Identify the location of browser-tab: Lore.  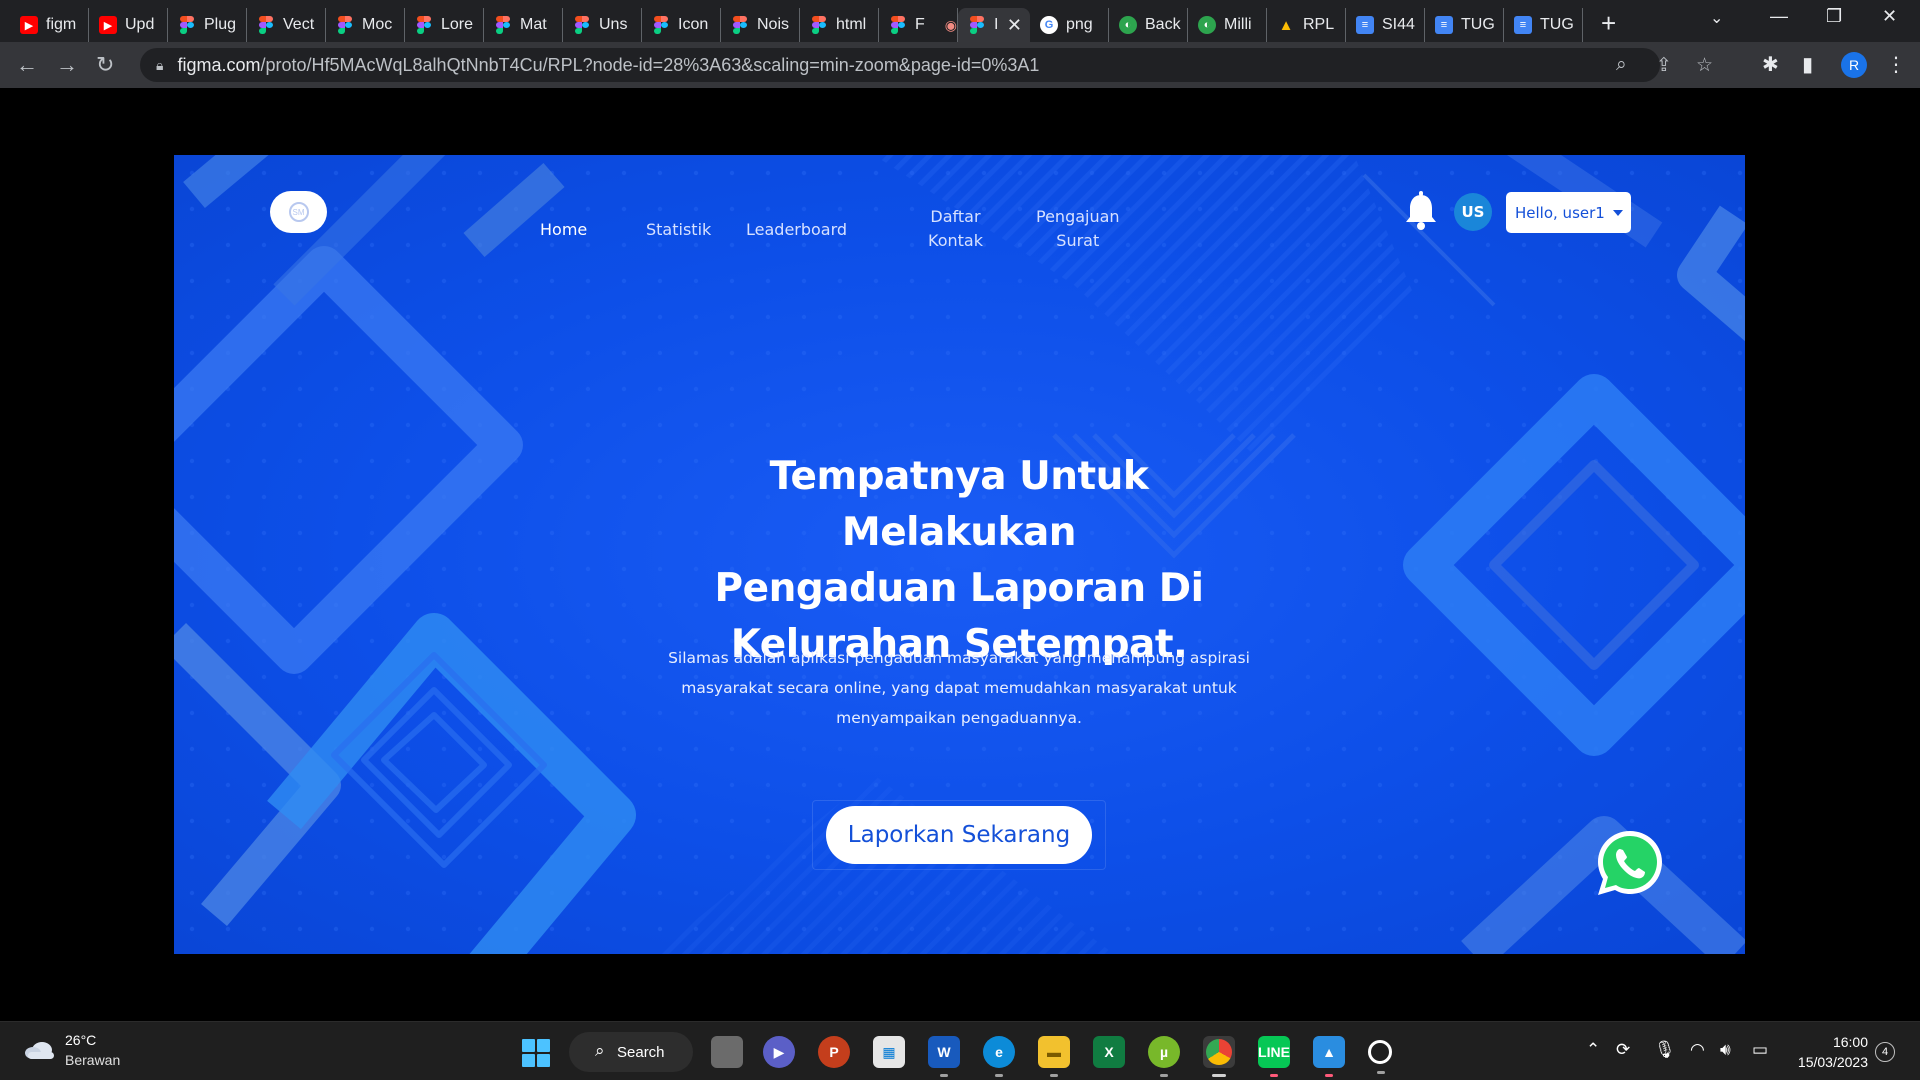
(444, 25).